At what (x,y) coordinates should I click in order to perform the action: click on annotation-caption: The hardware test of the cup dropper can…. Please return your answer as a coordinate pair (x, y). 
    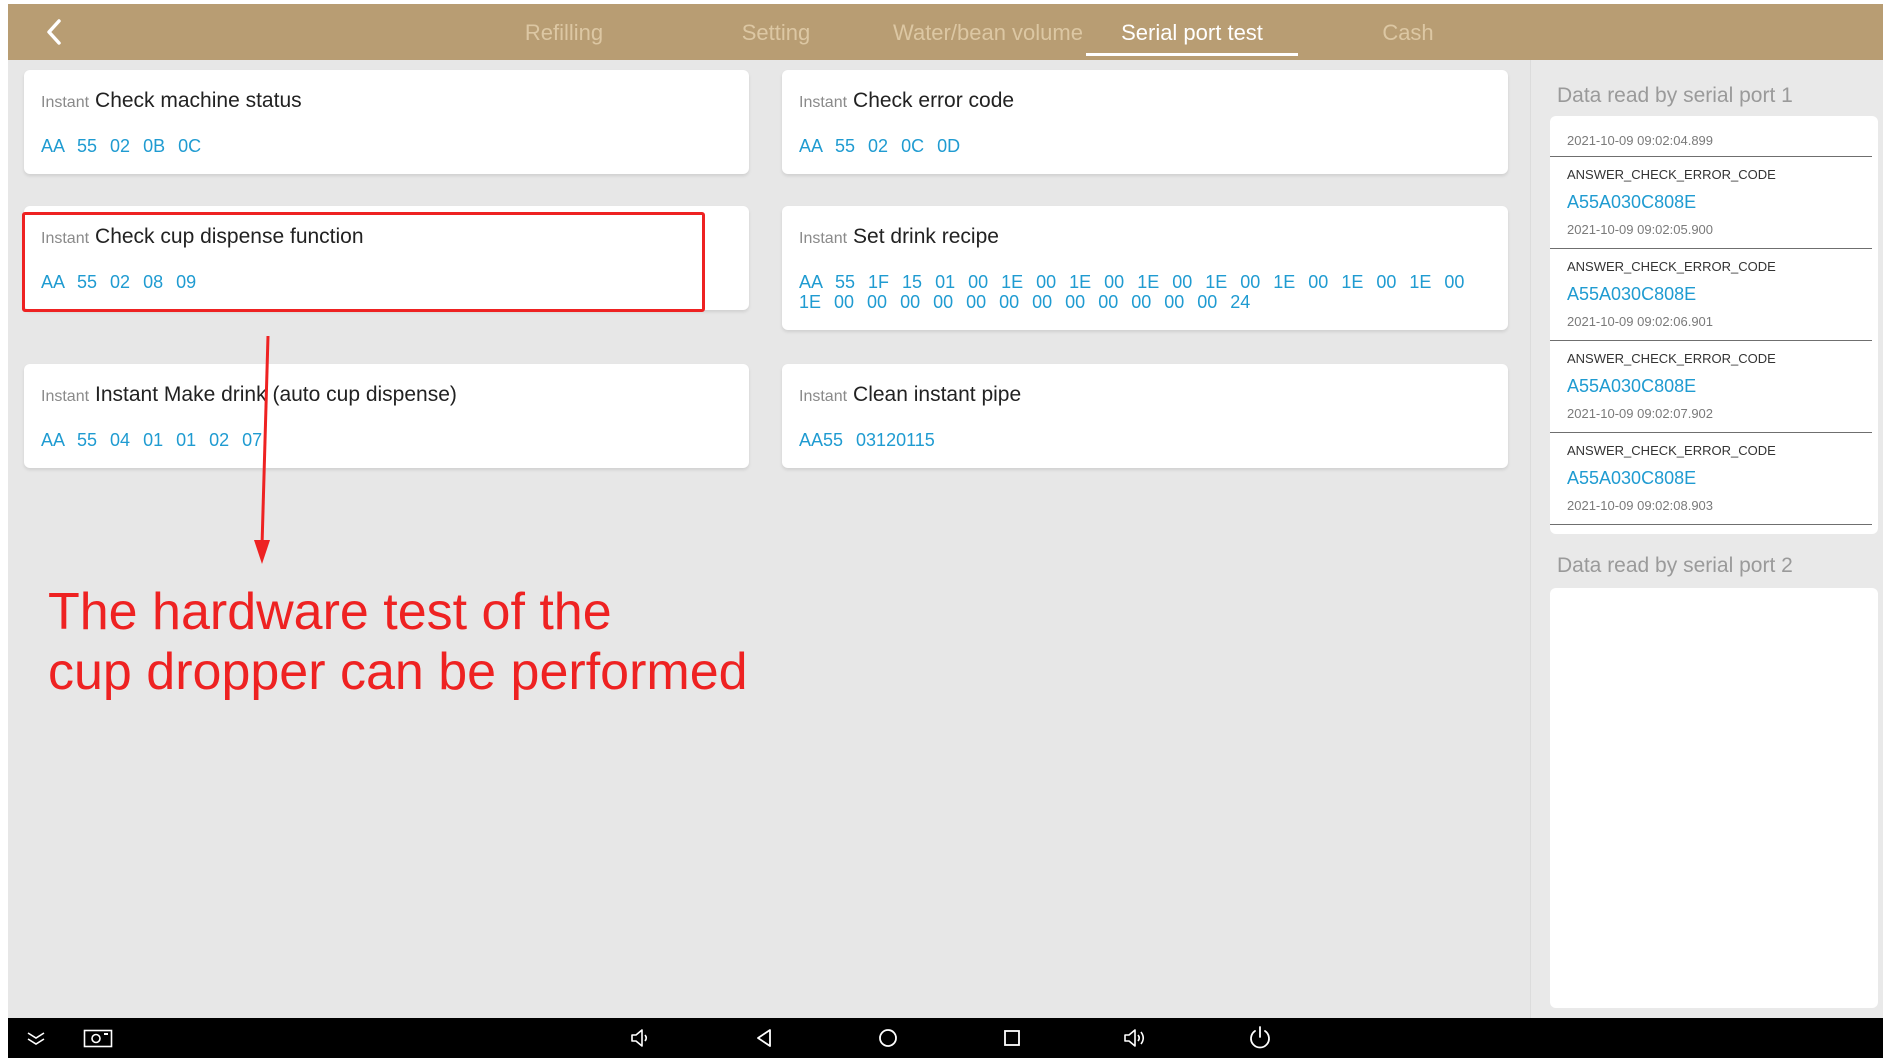
    Looking at the image, I should click on (438, 642).